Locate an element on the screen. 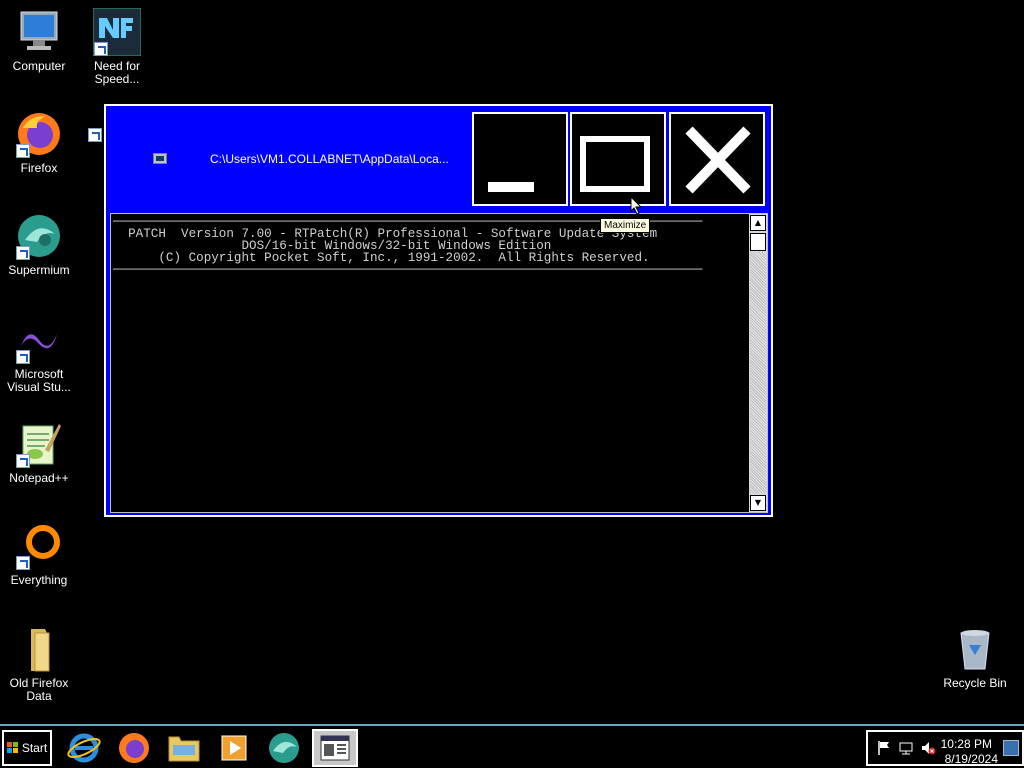 This screenshot has width=1024, height=768. system-tray: 10:28 PM 8/19/2024 is located at coordinates (945, 748).